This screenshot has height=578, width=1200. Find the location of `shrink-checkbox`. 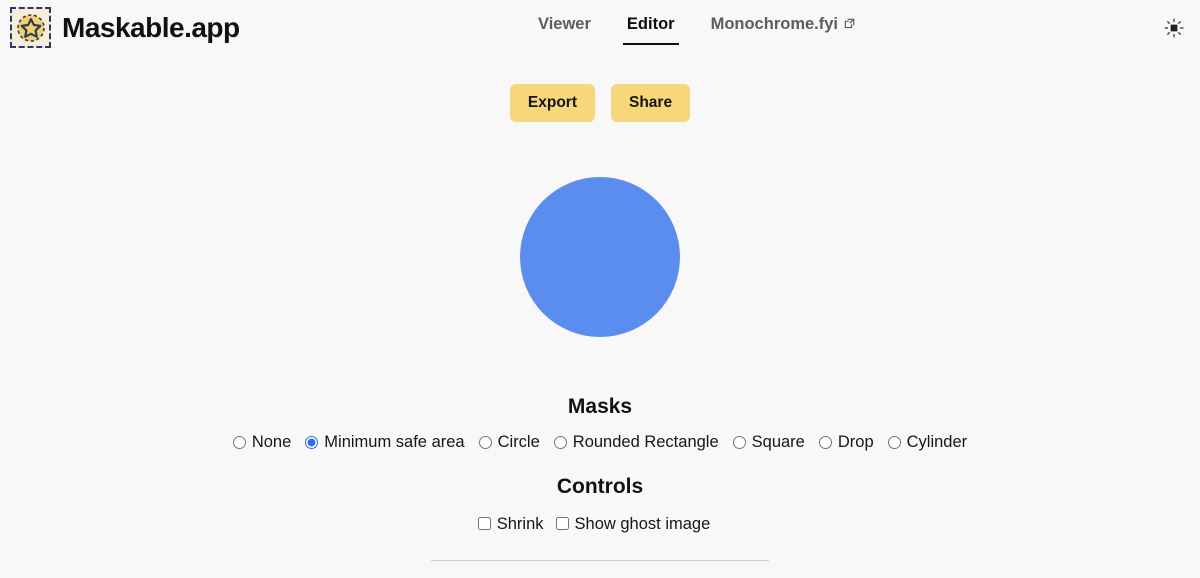

shrink-checkbox is located at coordinates (484, 524).